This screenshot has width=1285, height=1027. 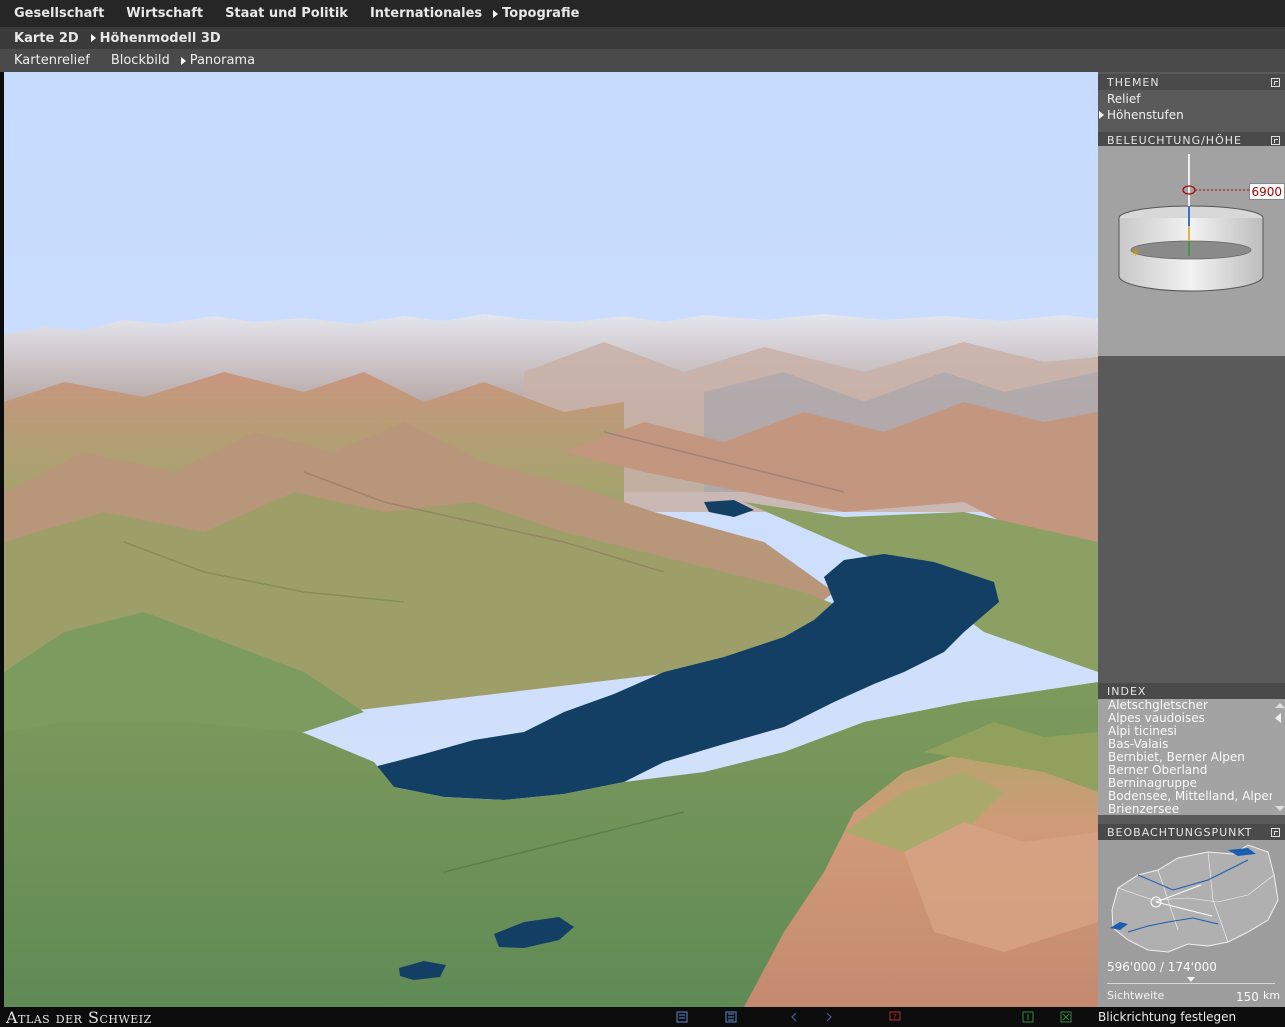 I want to click on theme-relief: Relief, so click(x=1123, y=99).